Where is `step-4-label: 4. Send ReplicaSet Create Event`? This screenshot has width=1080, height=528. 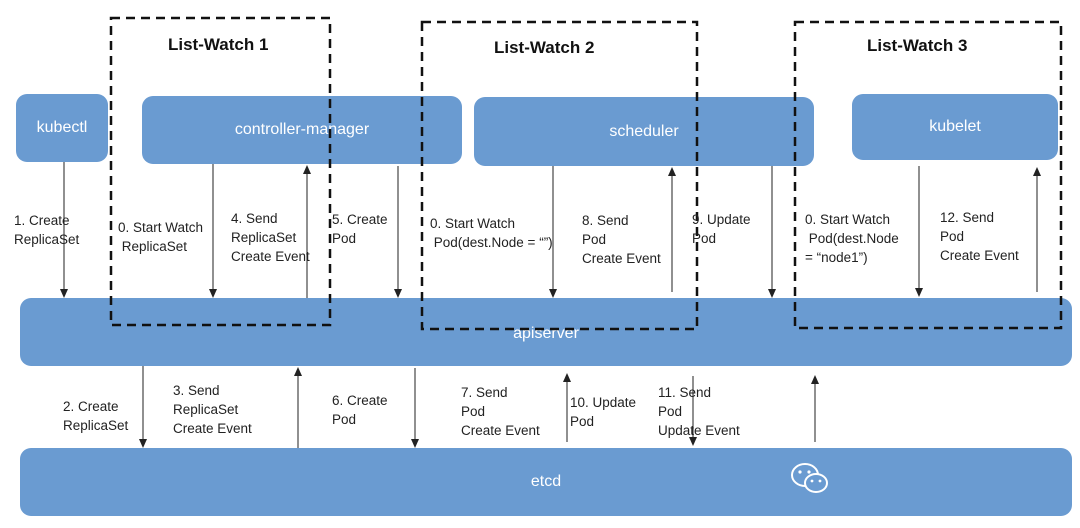 step-4-label: 4. Send ReplicaSet Create Event is located at coordinates (270, 237).